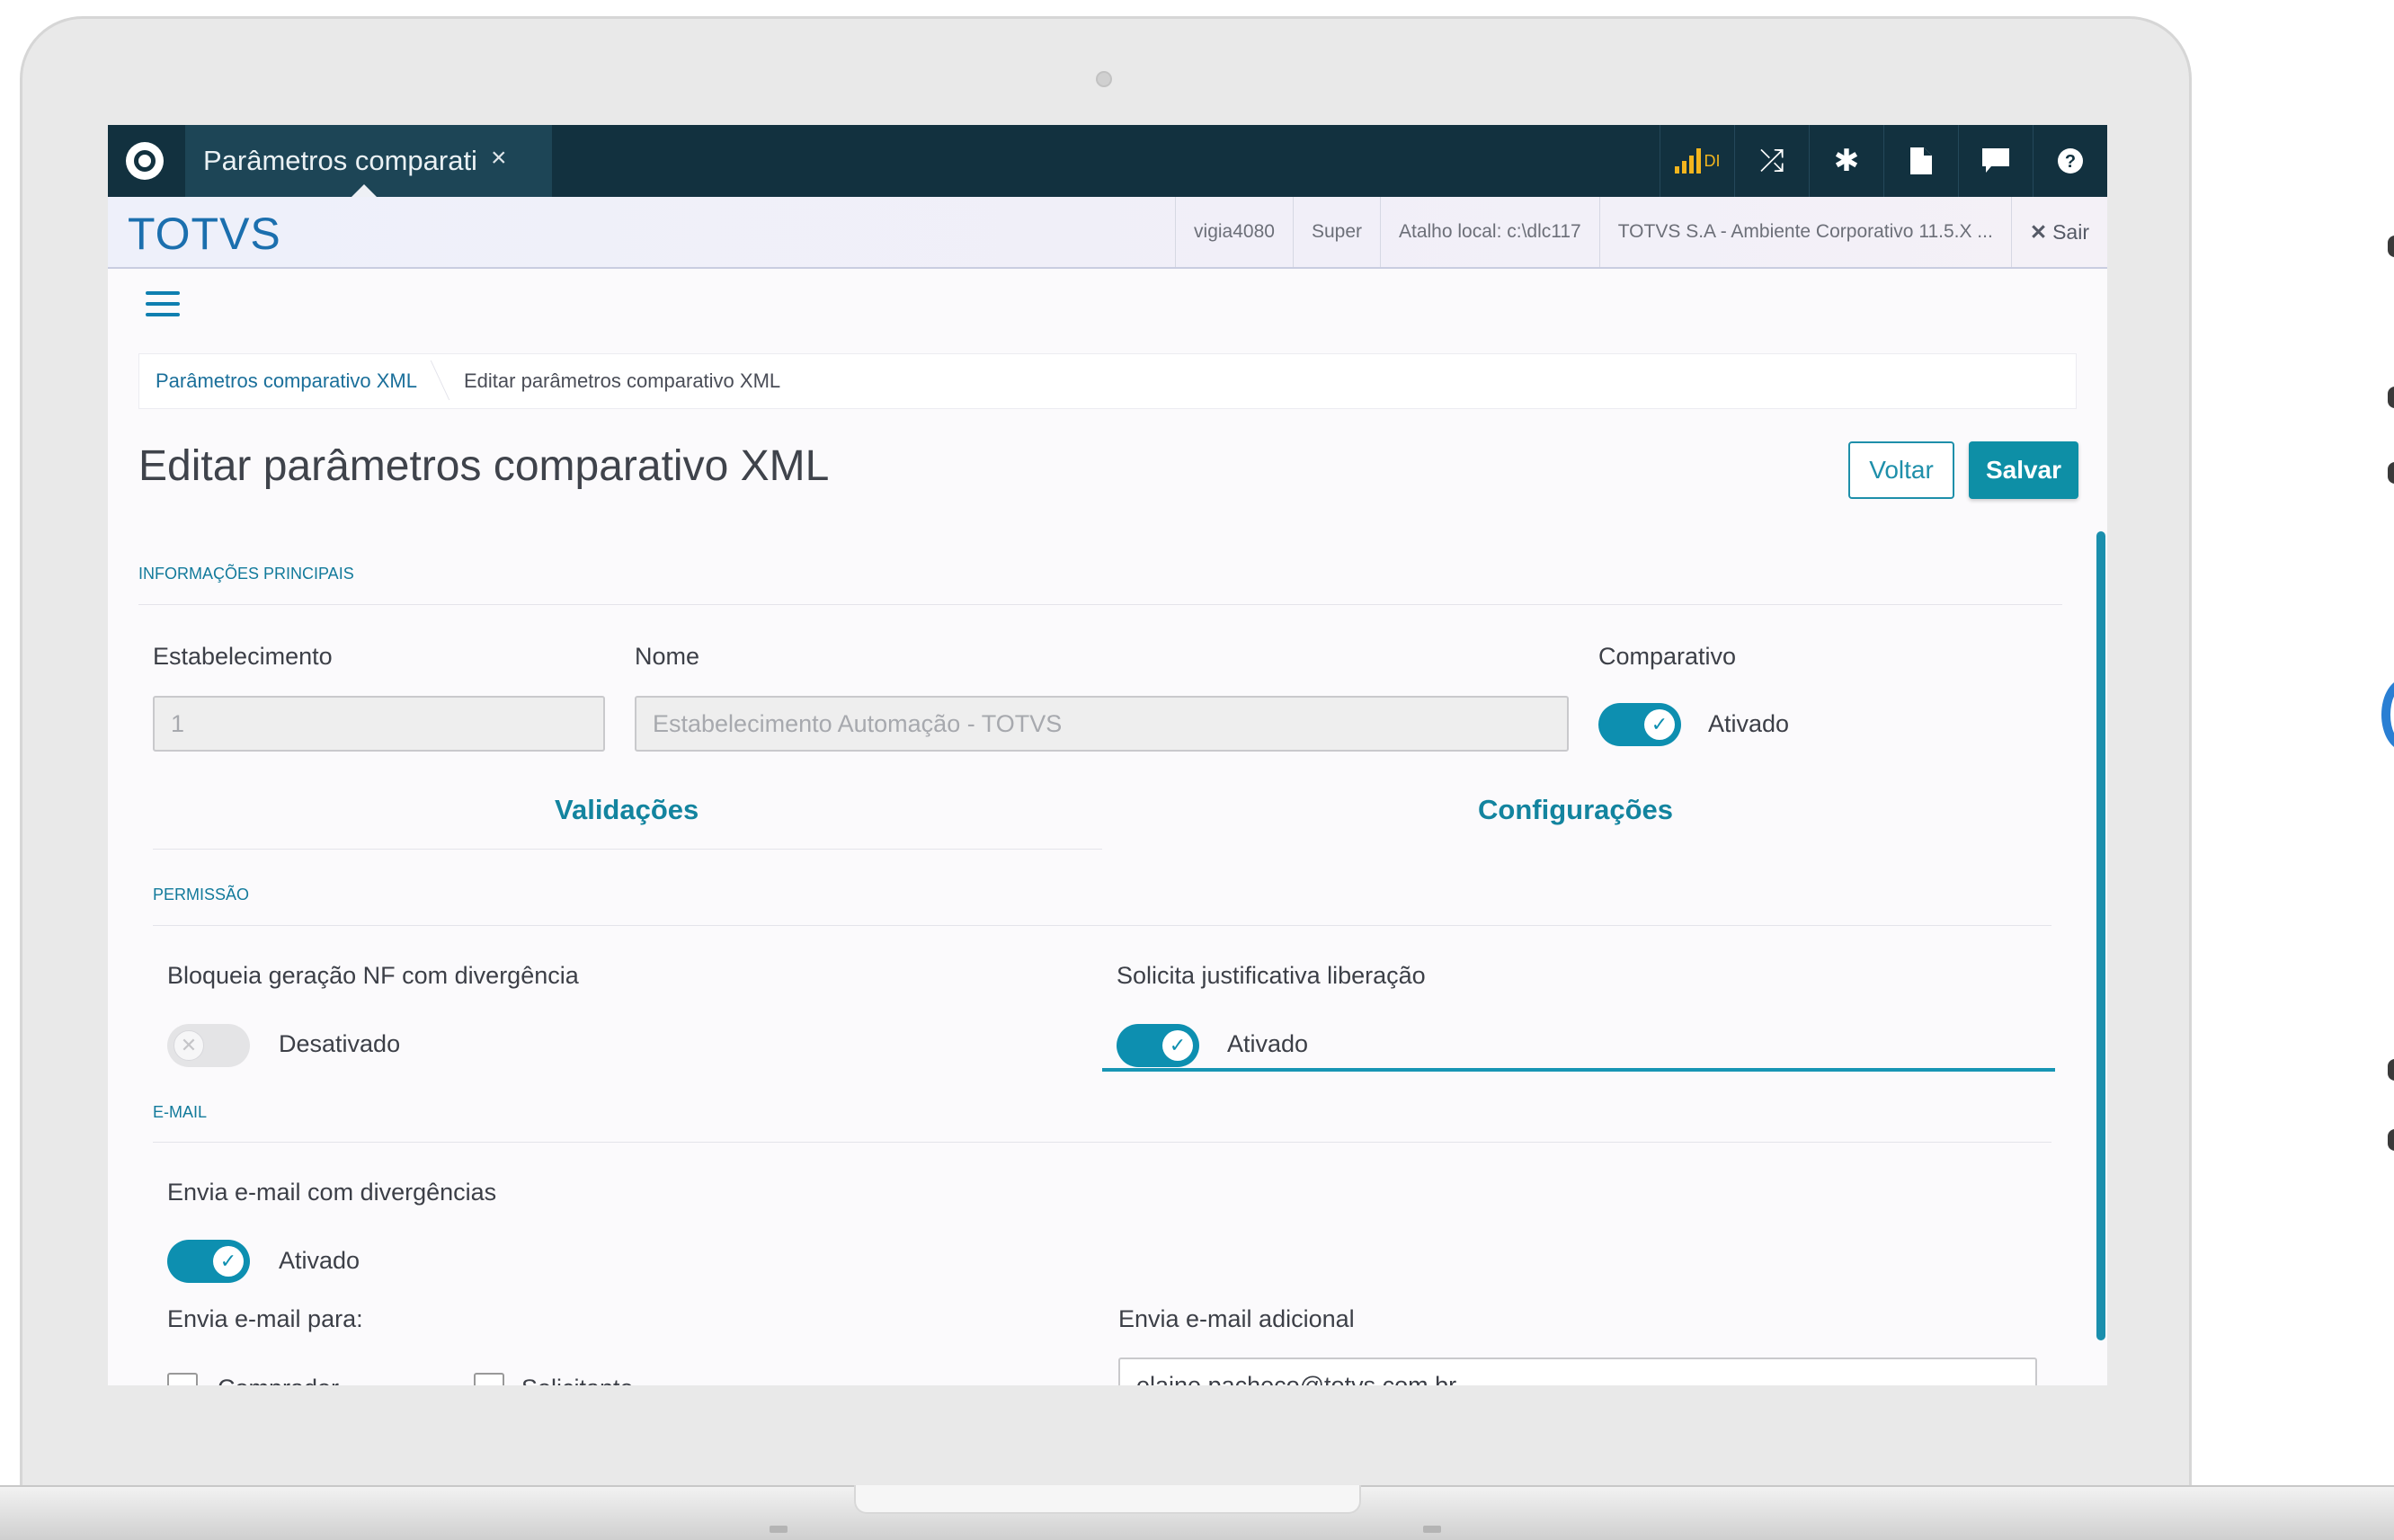 The image size is (2394, 1540). I want to click on tab-title: Parâmetros comparati, so click(340, 160).